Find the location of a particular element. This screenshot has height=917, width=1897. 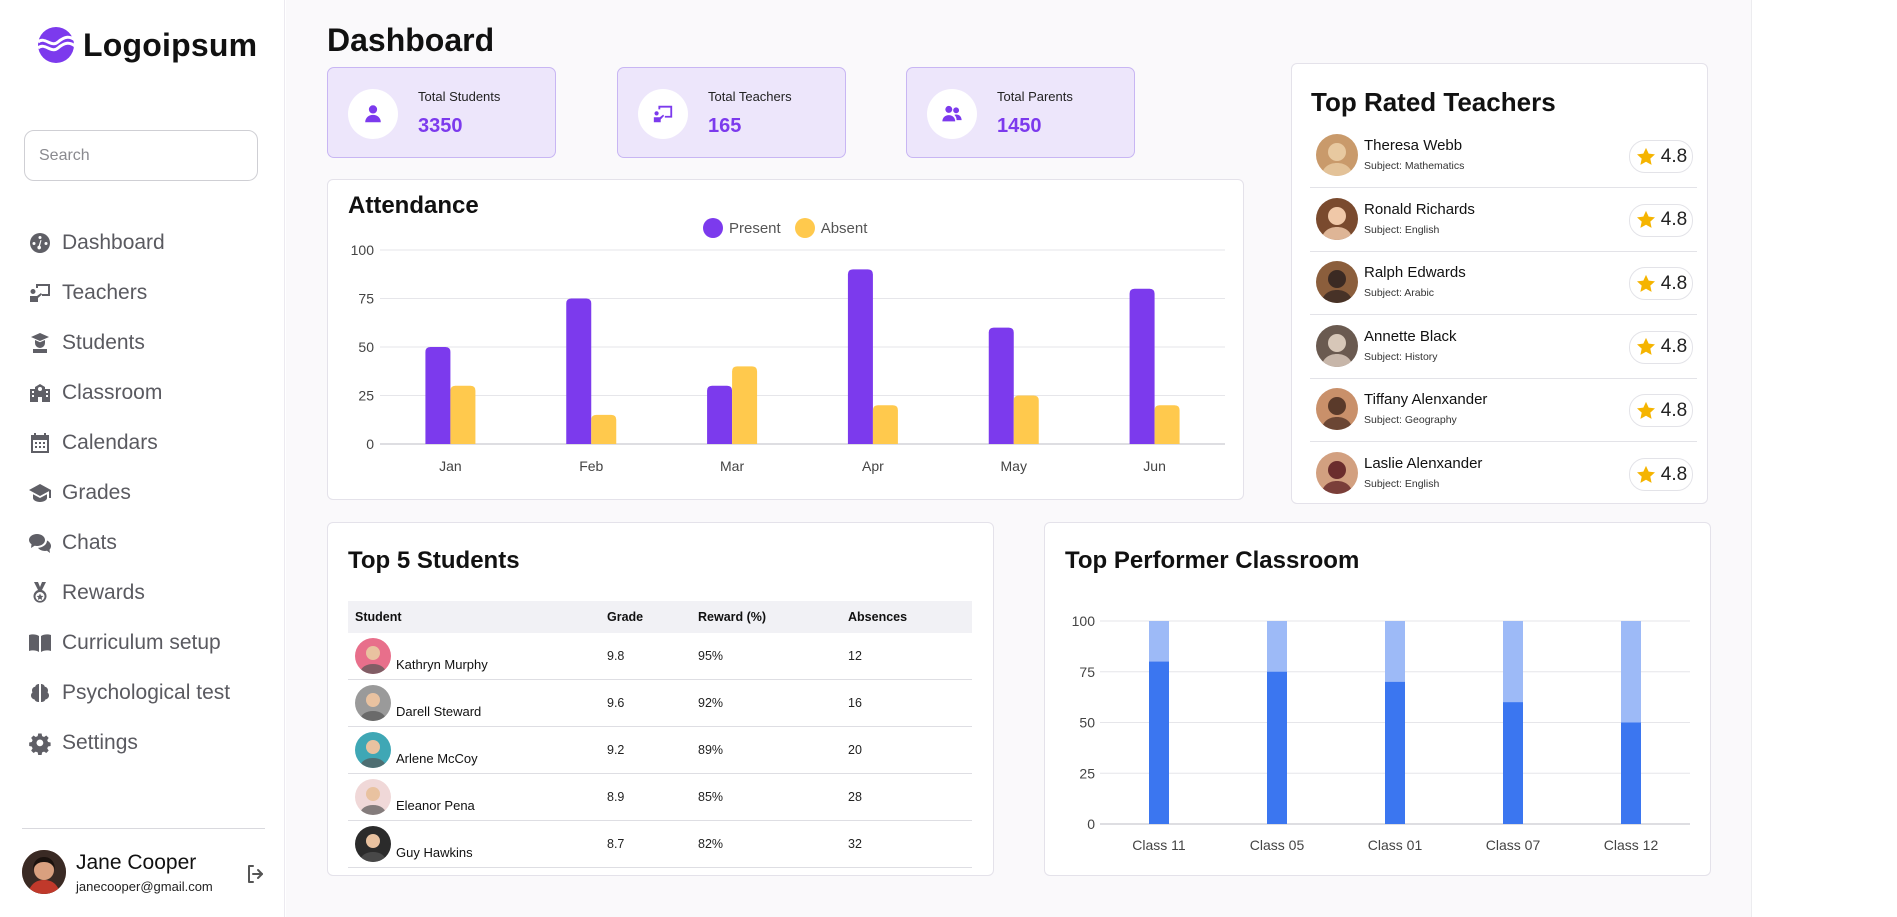

rating-value: 4.8 is located at coordinates (1674, 474).